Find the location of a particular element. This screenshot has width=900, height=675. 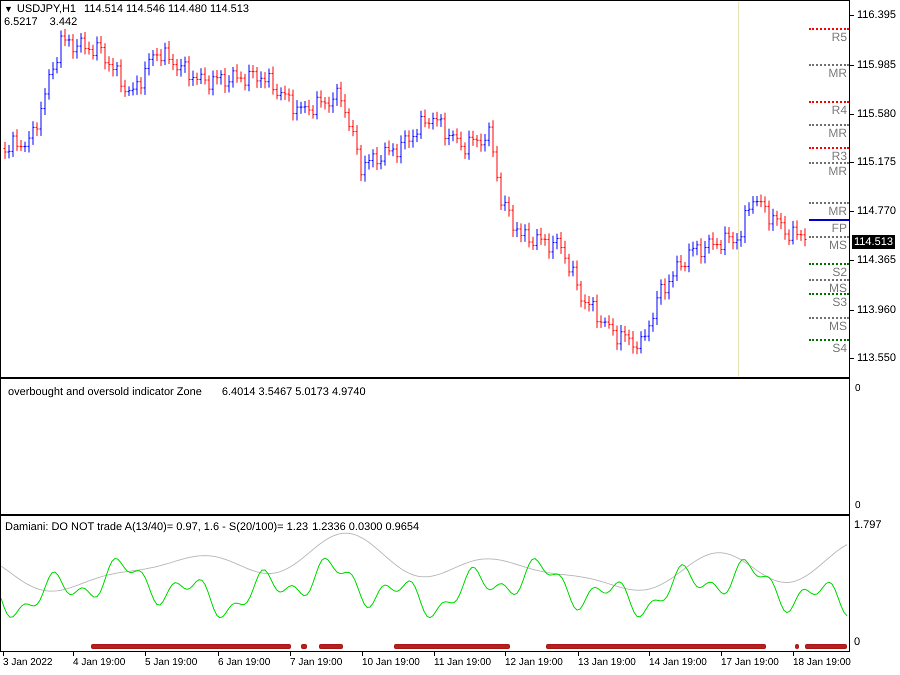

time-label: 11 Jan 19:00 is located at coordinates (463, 663).